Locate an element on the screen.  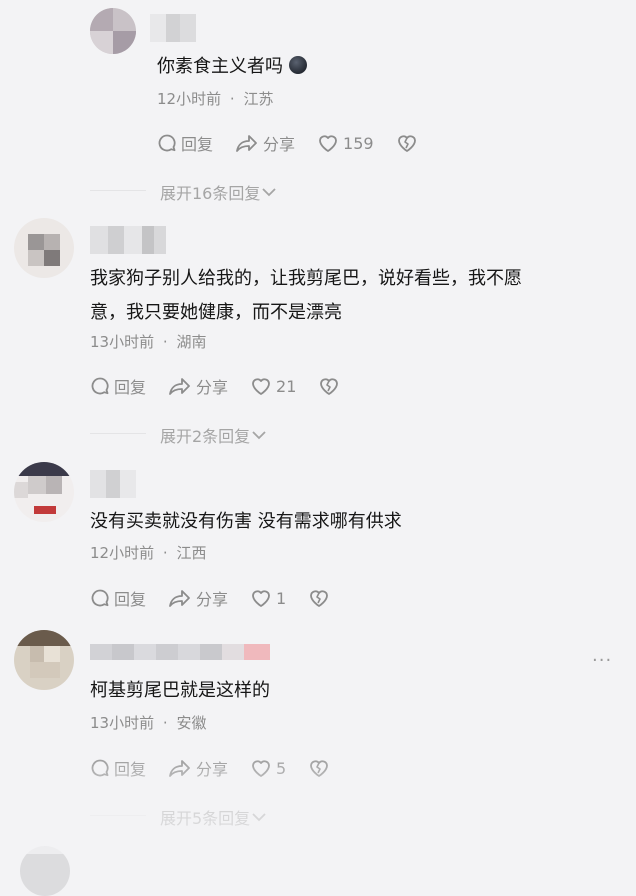
comment-text: 没有买卖就没有伤害 没有需求哪有供求 is located at coordinates (246, 521).